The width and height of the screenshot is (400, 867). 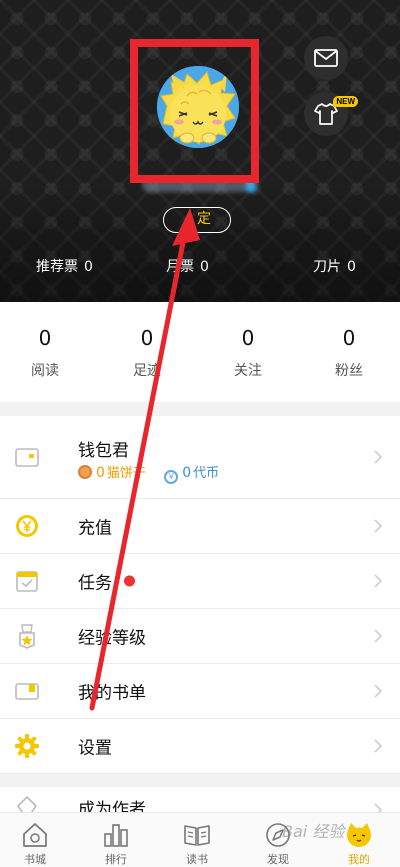 What do you see at coordinates (85, 472) in the screenshot?
I see `cat-cookie-icon` at bounding box center [85, 472].